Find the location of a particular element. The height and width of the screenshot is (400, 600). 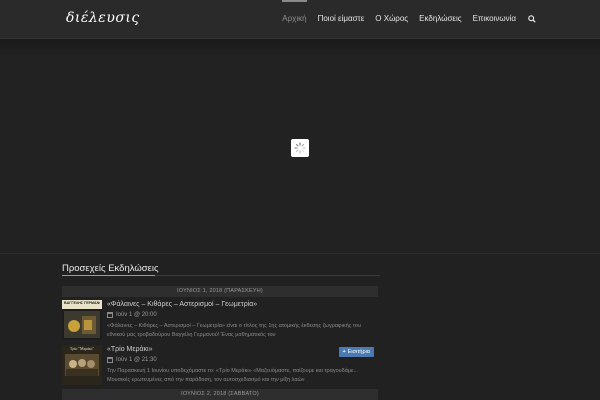

nav-item-home: Αρχική is located at coordinates (294, 19).